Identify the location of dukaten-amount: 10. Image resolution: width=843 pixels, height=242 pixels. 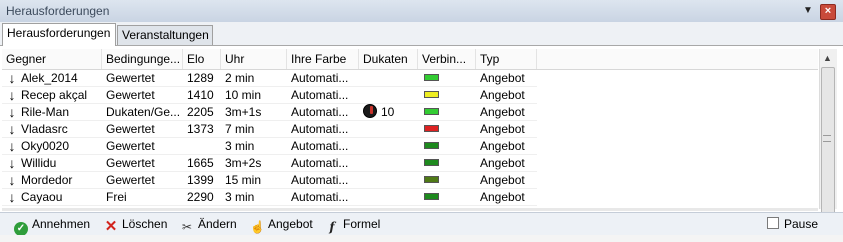
(388, 112).